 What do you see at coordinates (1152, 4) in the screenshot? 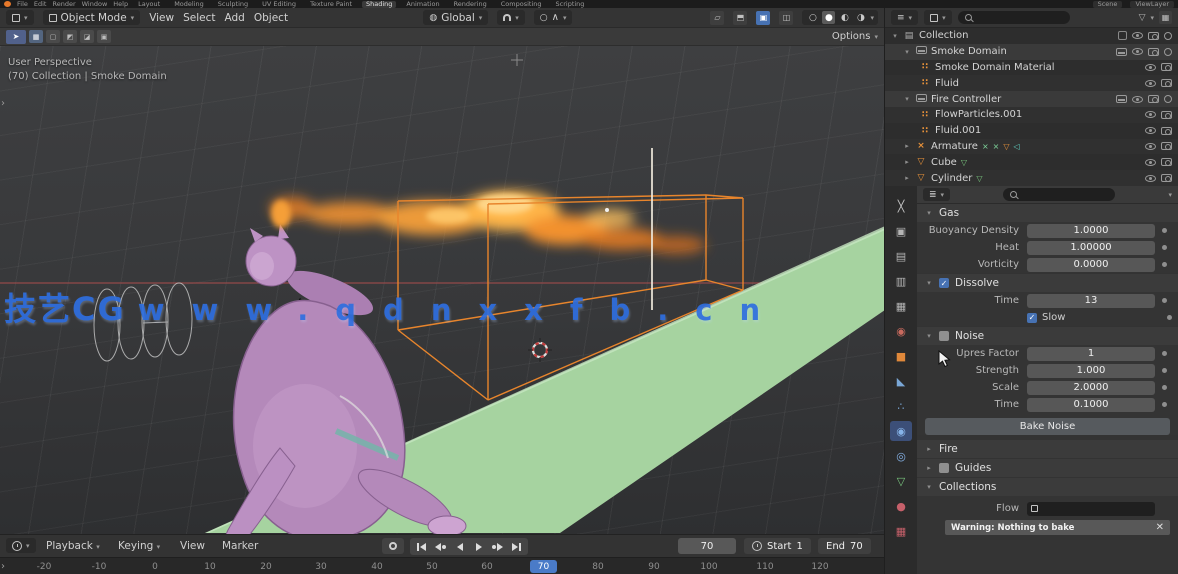
I see `view-layer-selector: ViewLayer` at bounding box center [1152, 4].